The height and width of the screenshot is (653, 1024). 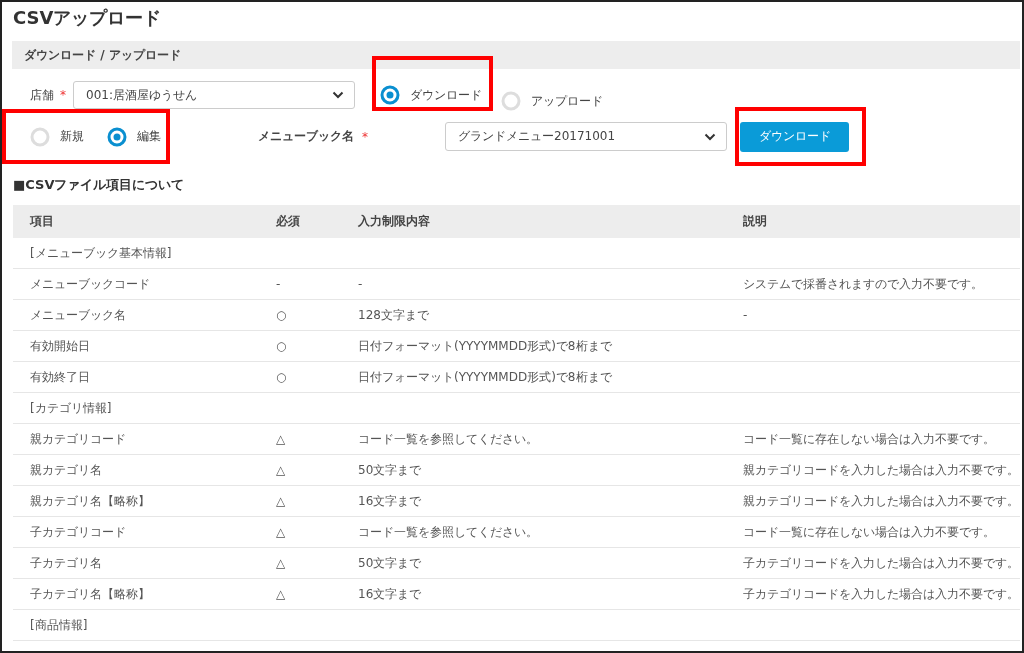 What do you see at coordinates (144, 439) in the screenshot?
I see `table-cell: 親カテゴリコード` at bounding box center [144, 439].